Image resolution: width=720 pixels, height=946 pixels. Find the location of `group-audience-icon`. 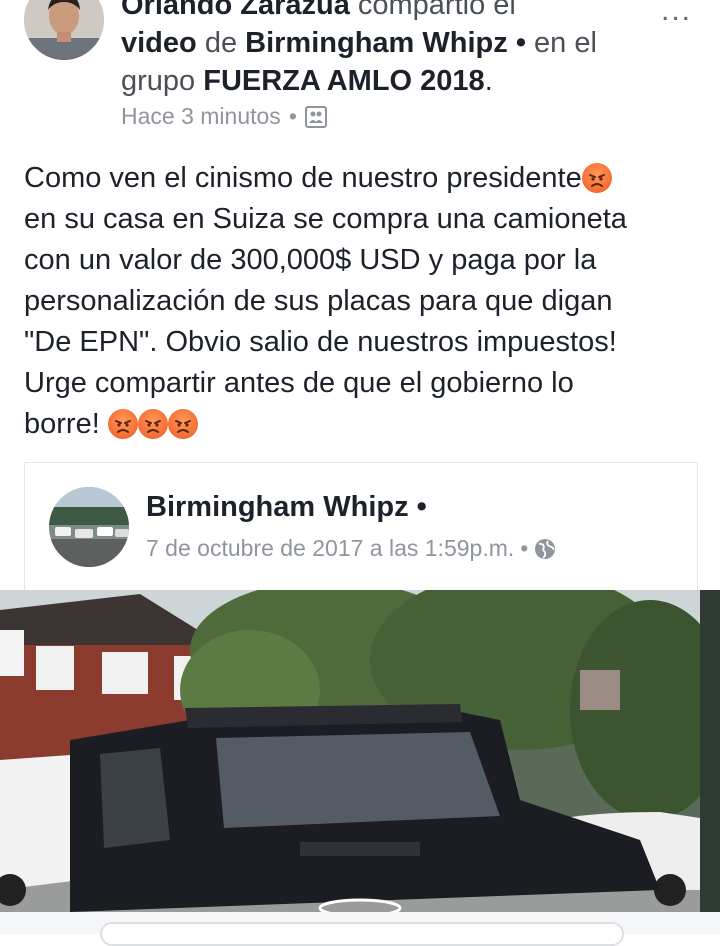

group-audience-icon is located at coordinates (315, 116).